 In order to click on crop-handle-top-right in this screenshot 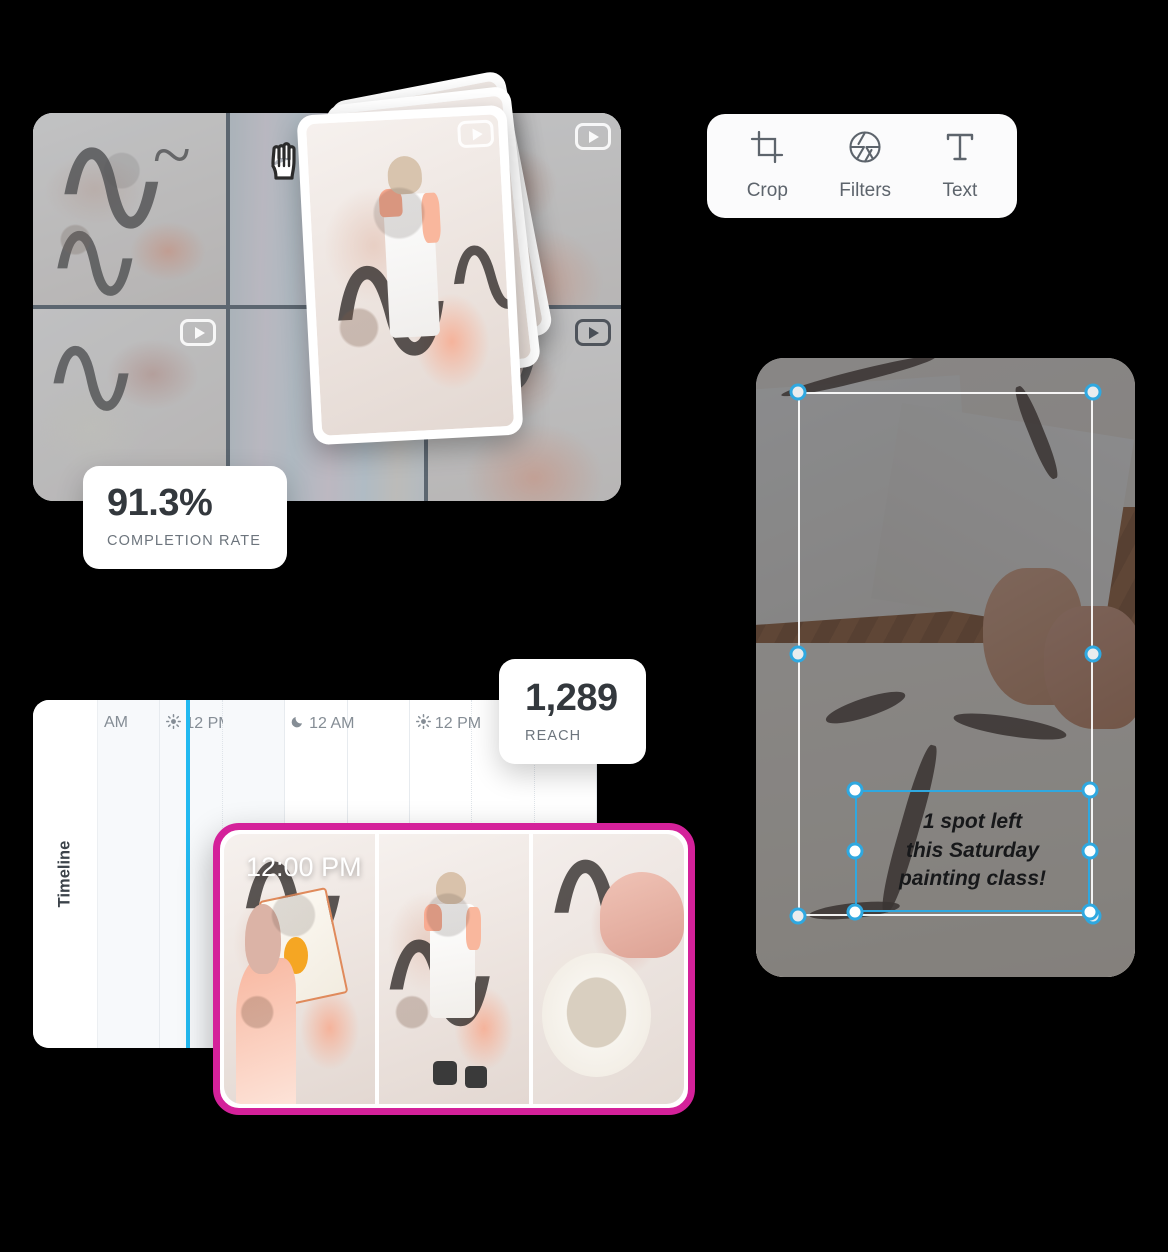, I will do `click(1093, 392)`.